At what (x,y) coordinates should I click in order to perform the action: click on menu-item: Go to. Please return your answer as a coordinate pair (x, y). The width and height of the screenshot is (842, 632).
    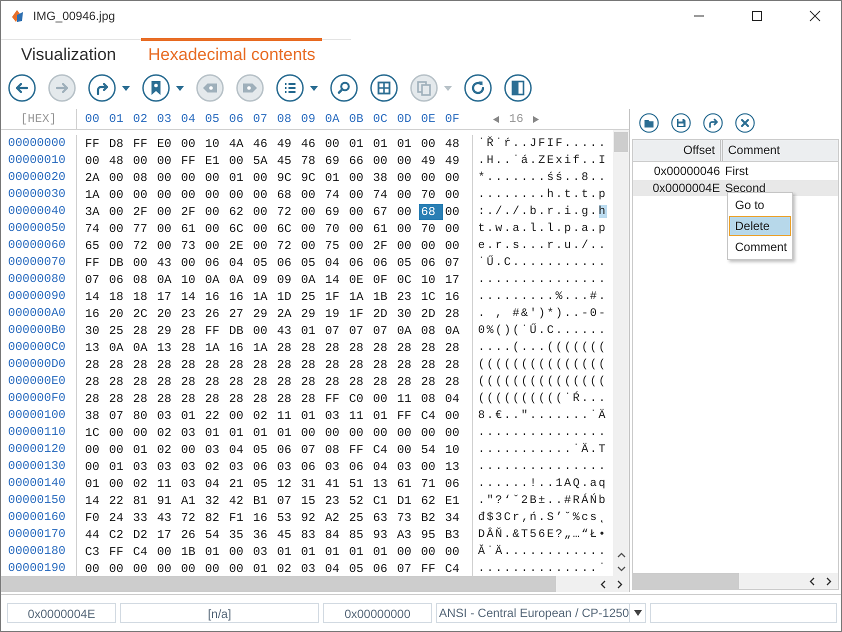
    Looking at the image, I should click on (760, 205).